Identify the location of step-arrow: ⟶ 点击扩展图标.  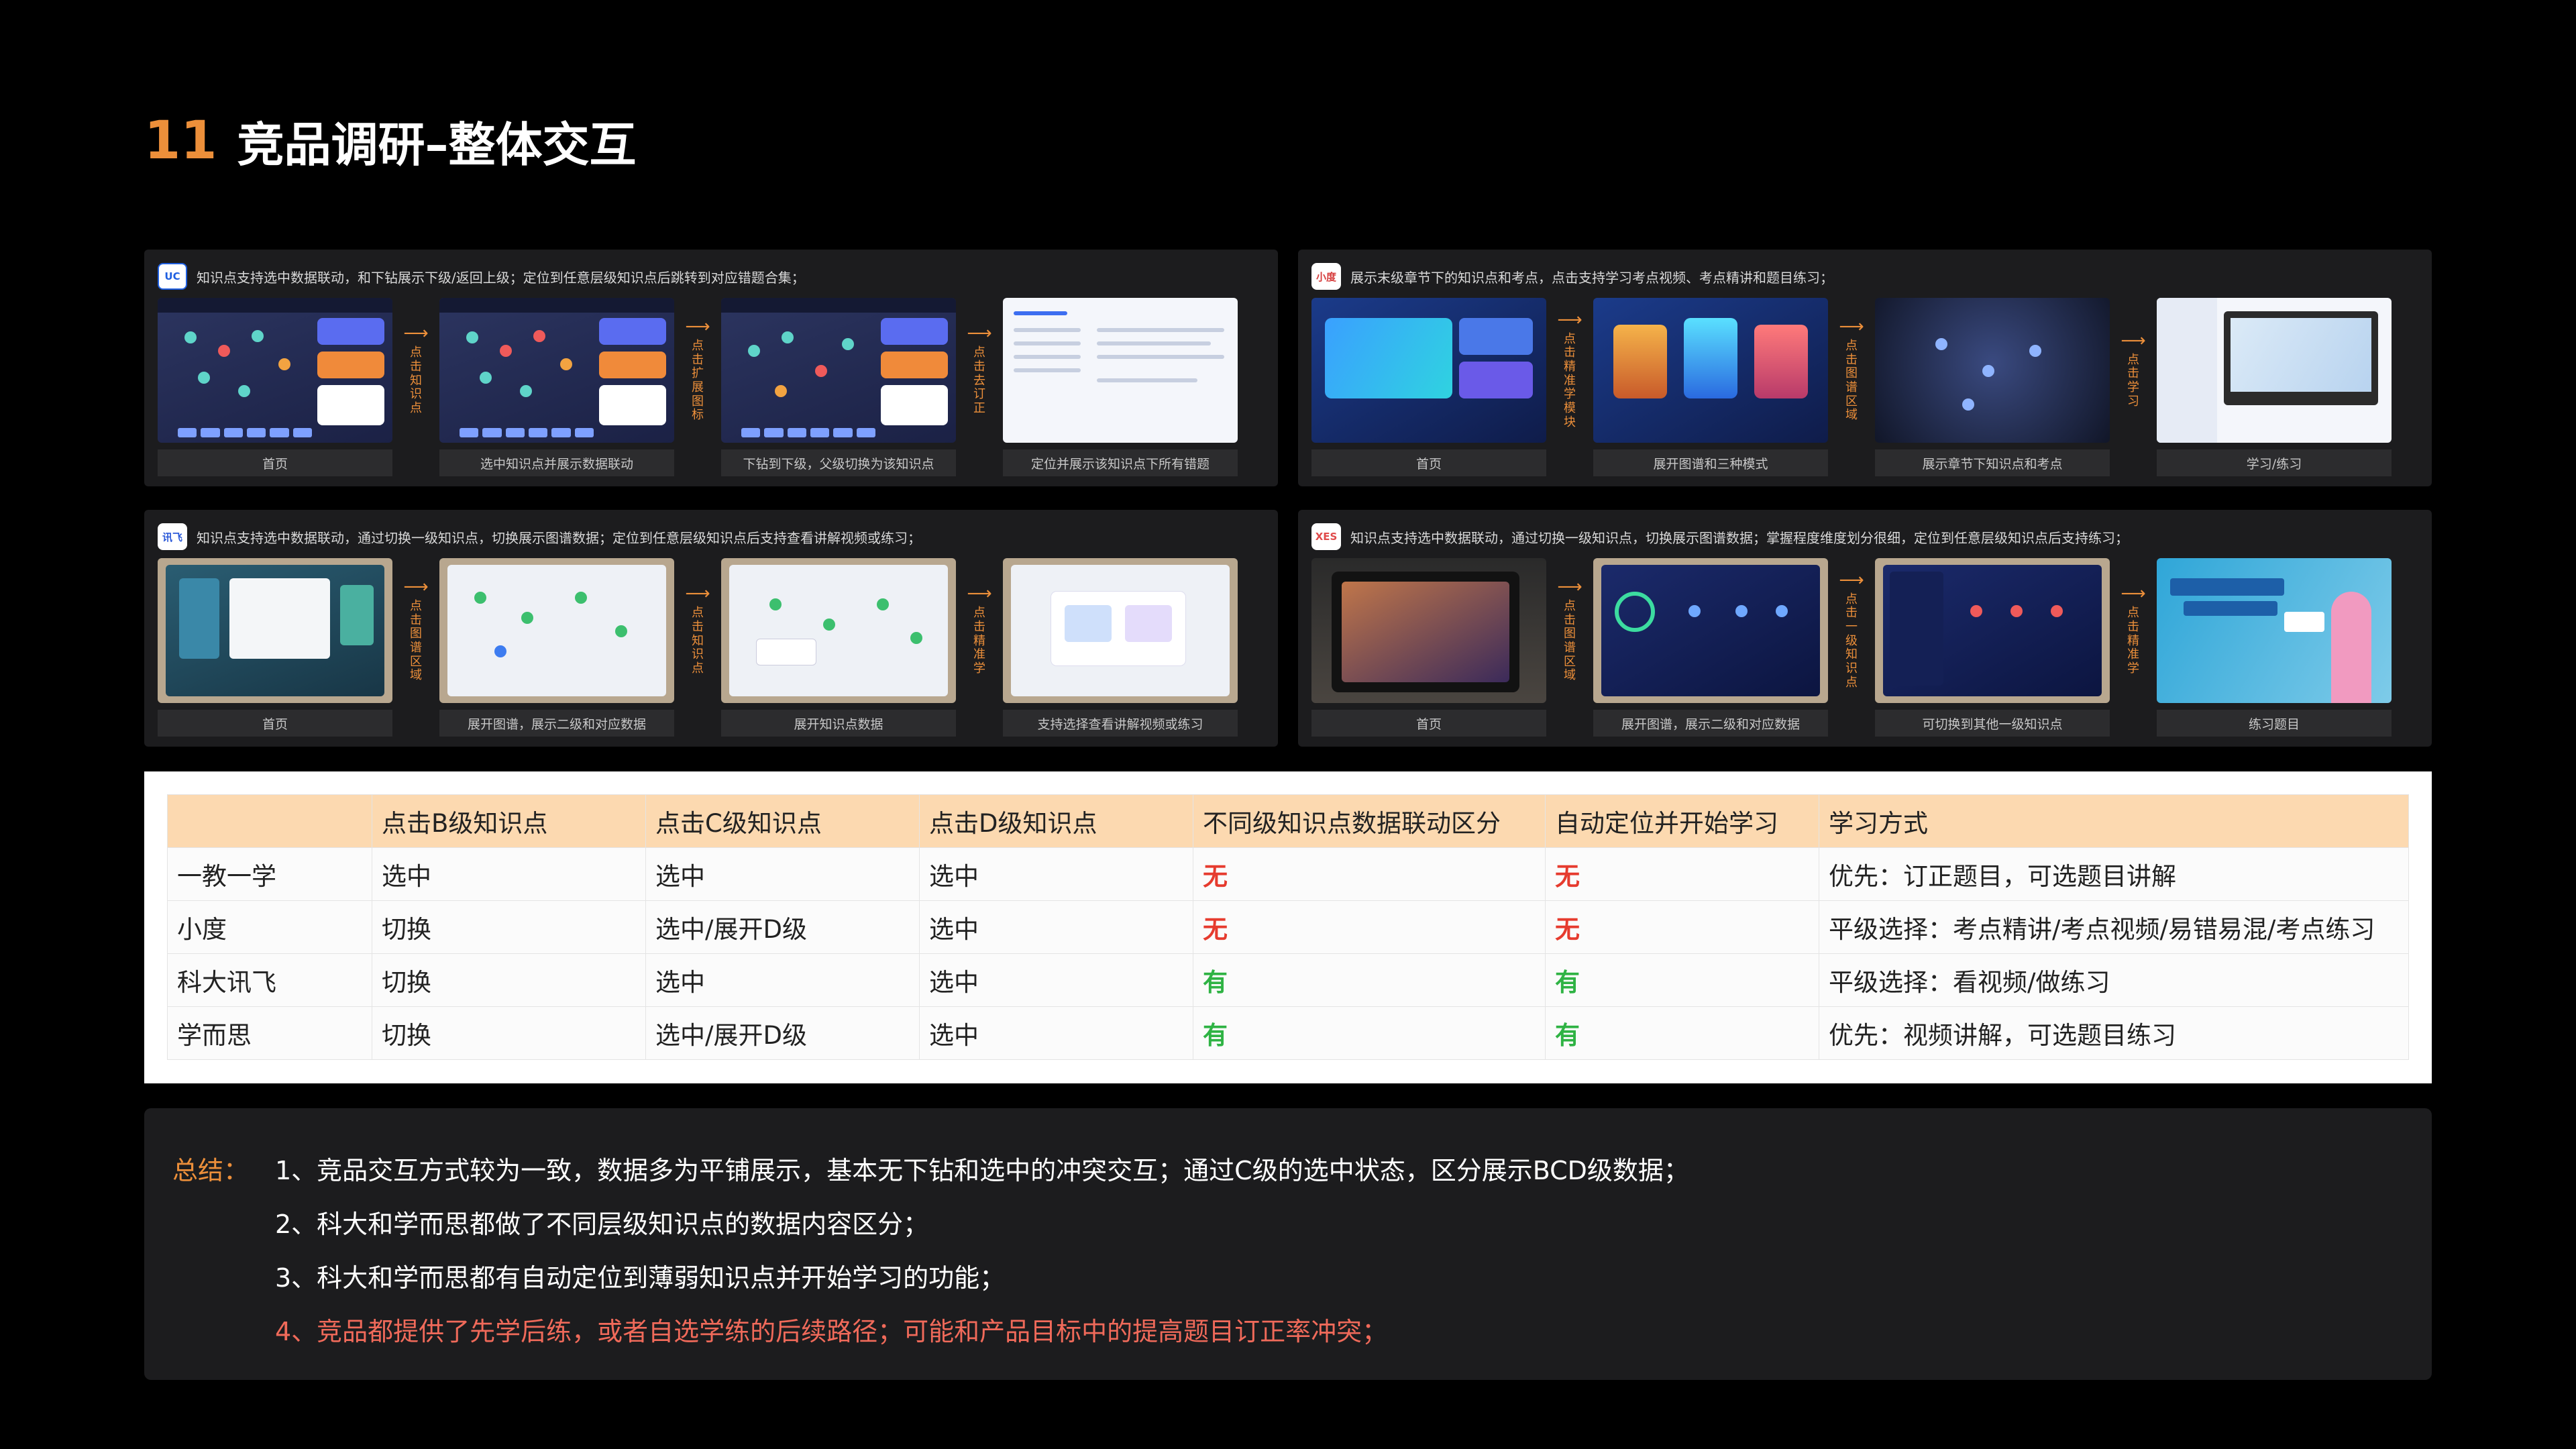
(697, 369).